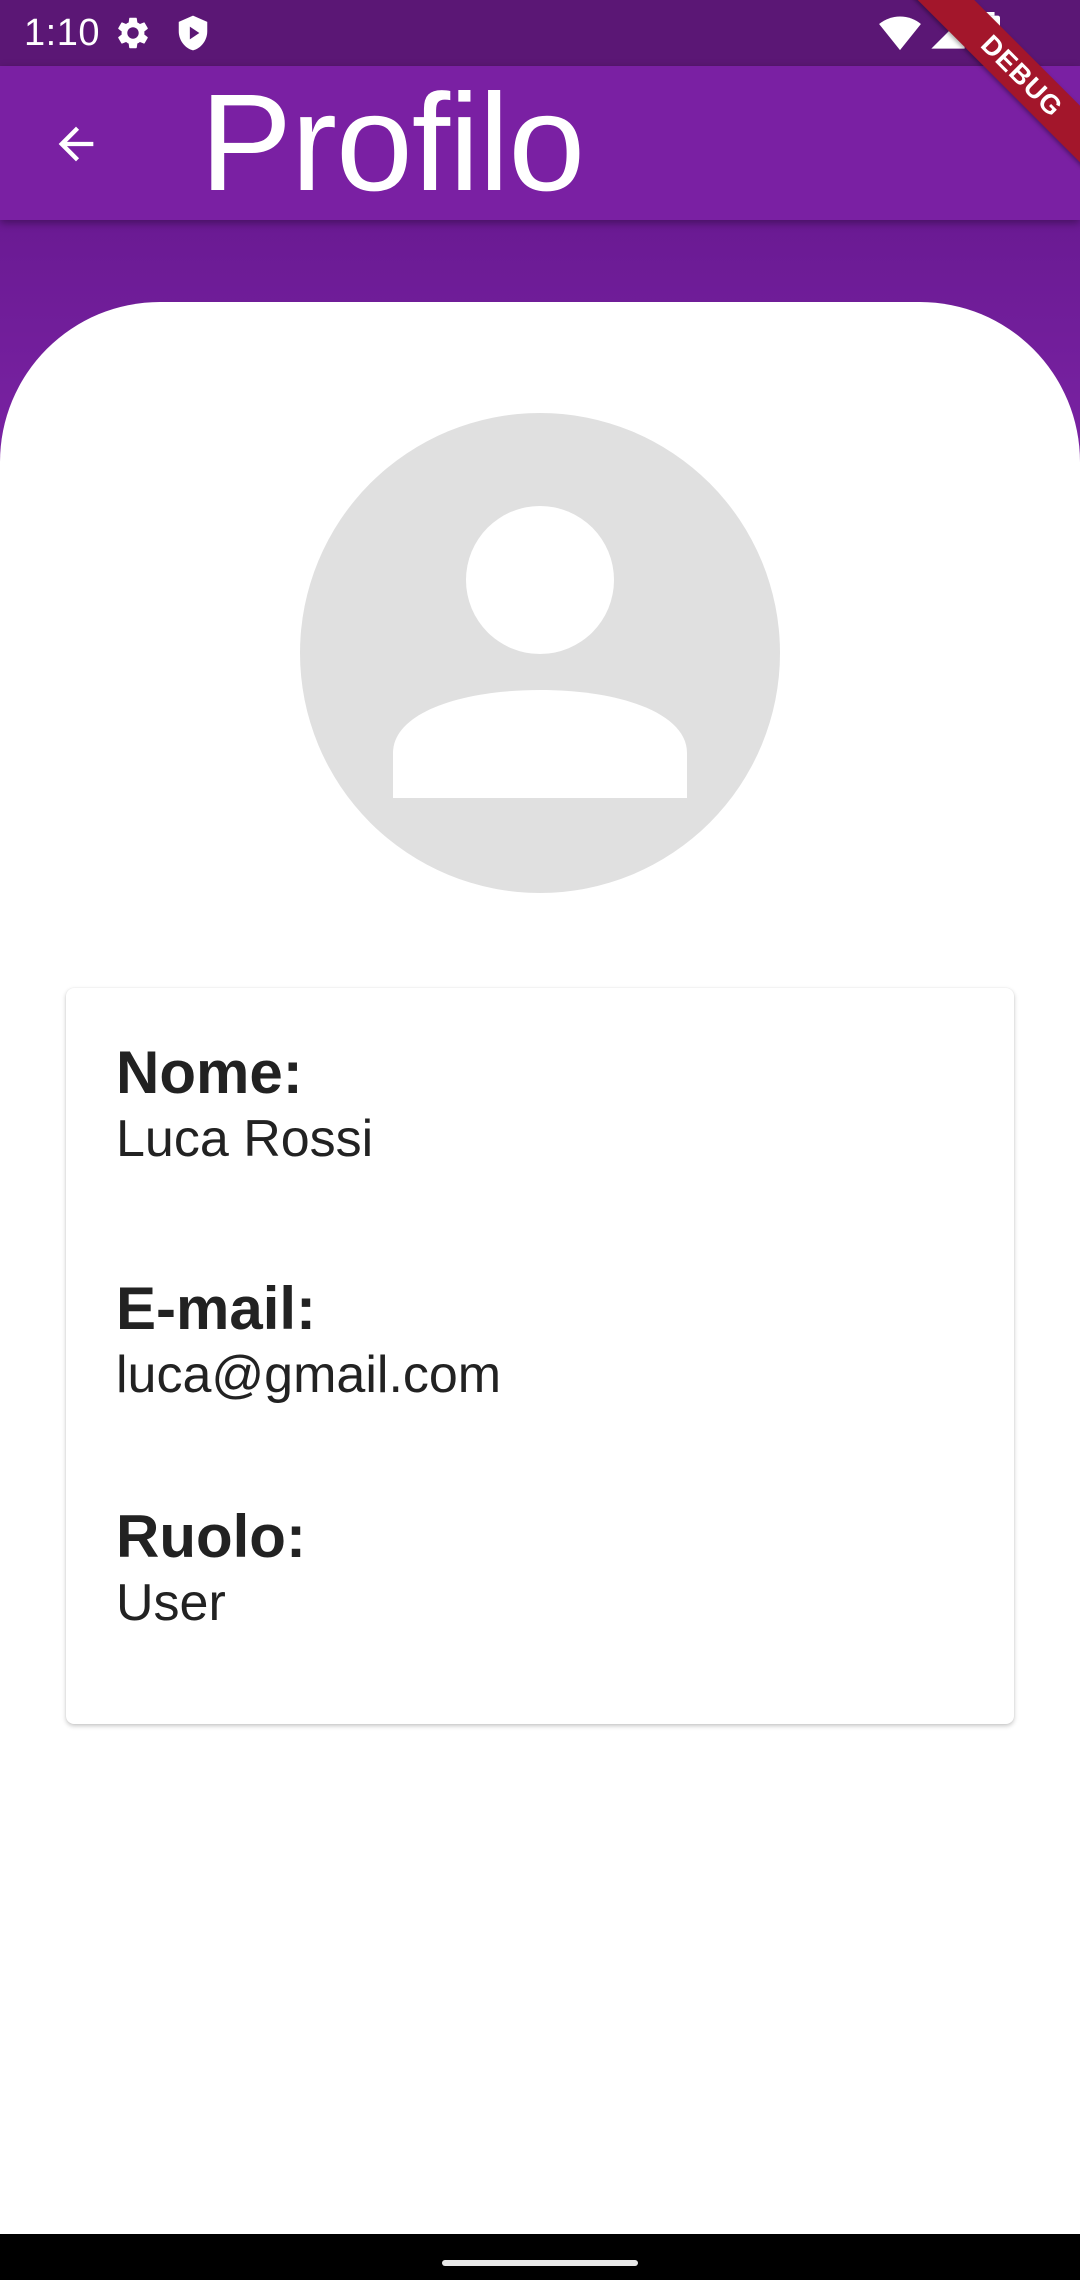 The height and width of the screenshot is (2280, 1080). What do you see at coordinates (392, 143) in the screenshot?
I see `page-title: Profilo` at bounding box center [392, 143].